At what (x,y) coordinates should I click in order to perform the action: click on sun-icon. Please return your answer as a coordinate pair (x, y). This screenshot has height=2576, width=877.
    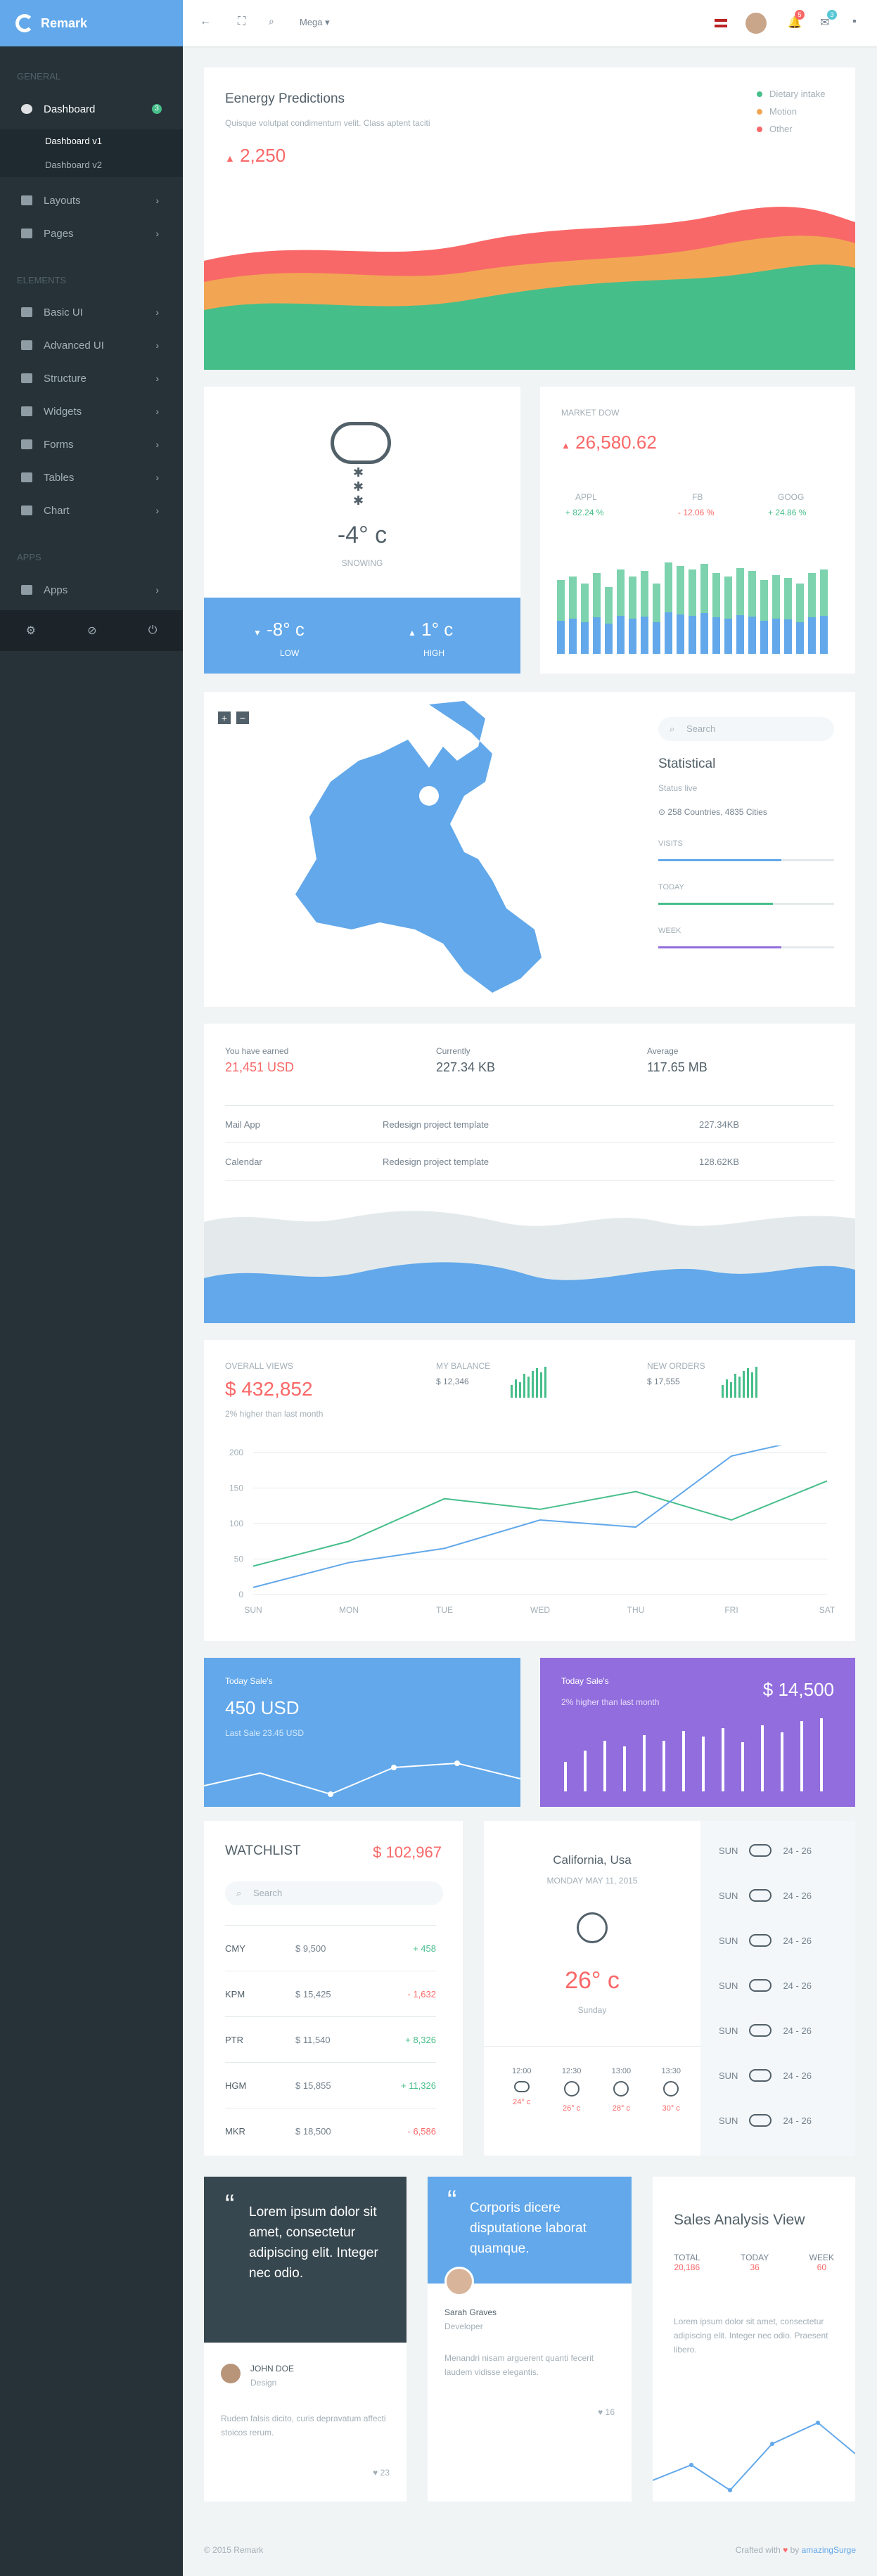
    Looking at the image, I should click on (571, 2089).